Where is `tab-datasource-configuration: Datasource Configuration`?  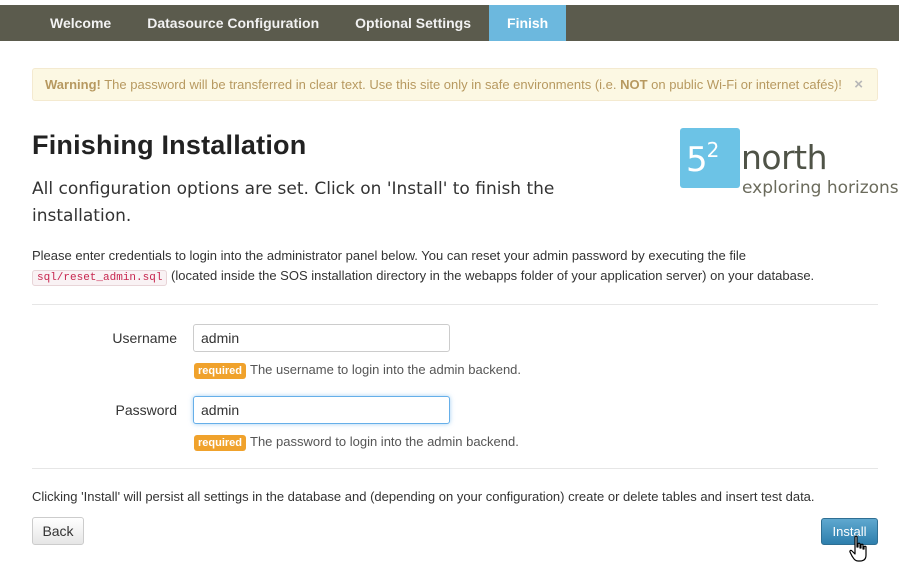 tab-datasource-configuration: Datasource Configuration is located at coordinates (233, 23).